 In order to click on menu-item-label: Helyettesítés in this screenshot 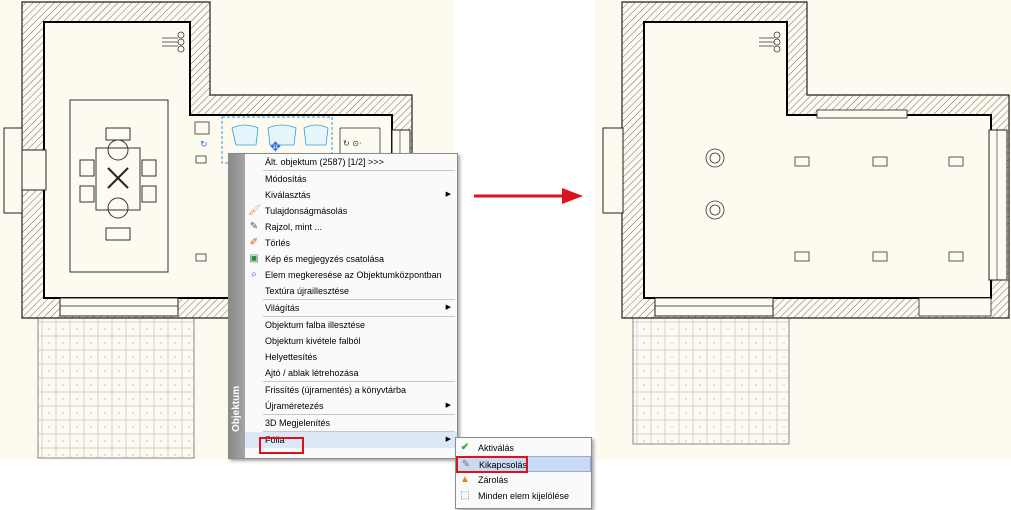, I will do `click(291, 357)`.